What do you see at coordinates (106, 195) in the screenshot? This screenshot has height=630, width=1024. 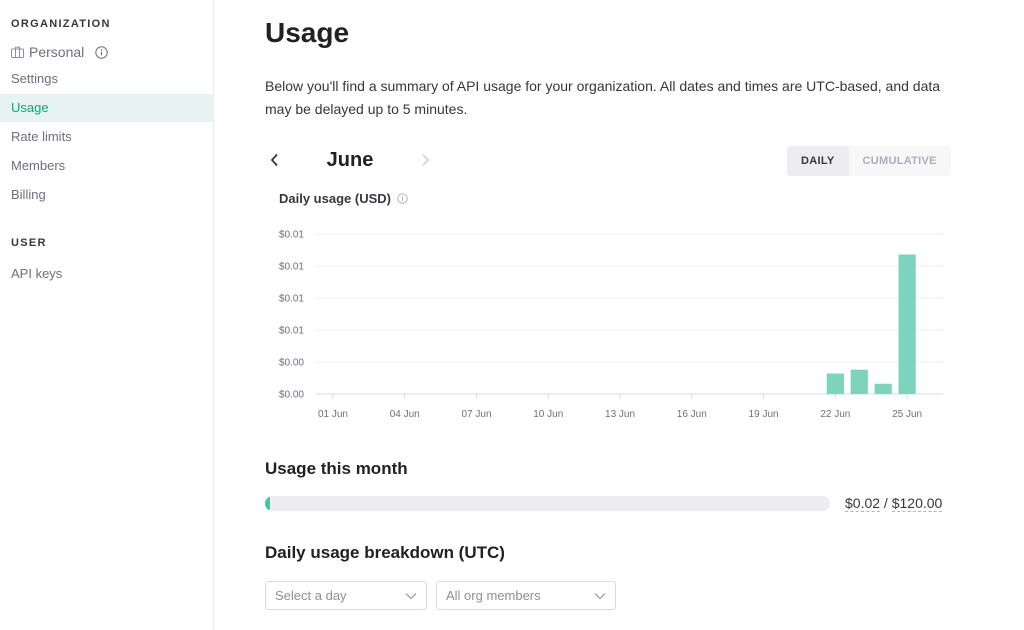 I see `sidebar-item-billing: Billing` at bounding box center [106, 195].